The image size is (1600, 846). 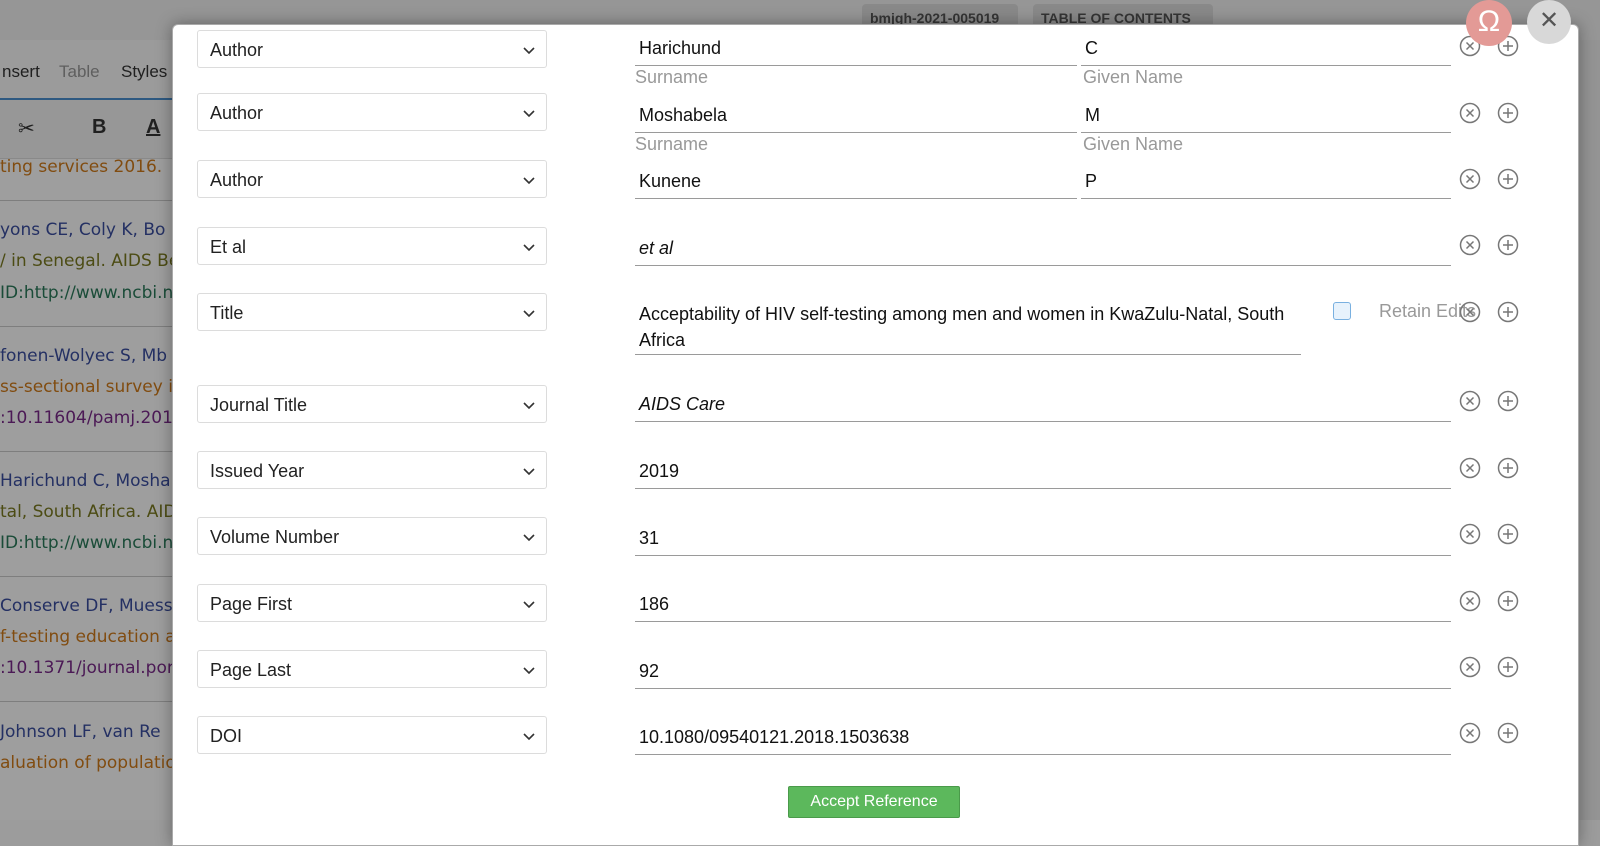 I want to click on ref-text-line: ss-sectional survey ir, so click(x=87, y=387).